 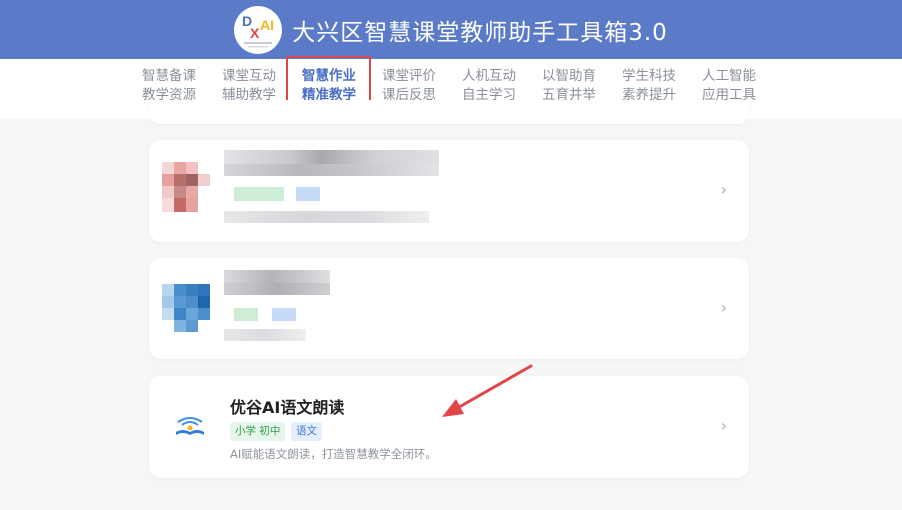 What do you see at coordinates (729, 76) in the screenshot?
I see `nav-label-1: 人工智能` at bounding box center [729, 76].